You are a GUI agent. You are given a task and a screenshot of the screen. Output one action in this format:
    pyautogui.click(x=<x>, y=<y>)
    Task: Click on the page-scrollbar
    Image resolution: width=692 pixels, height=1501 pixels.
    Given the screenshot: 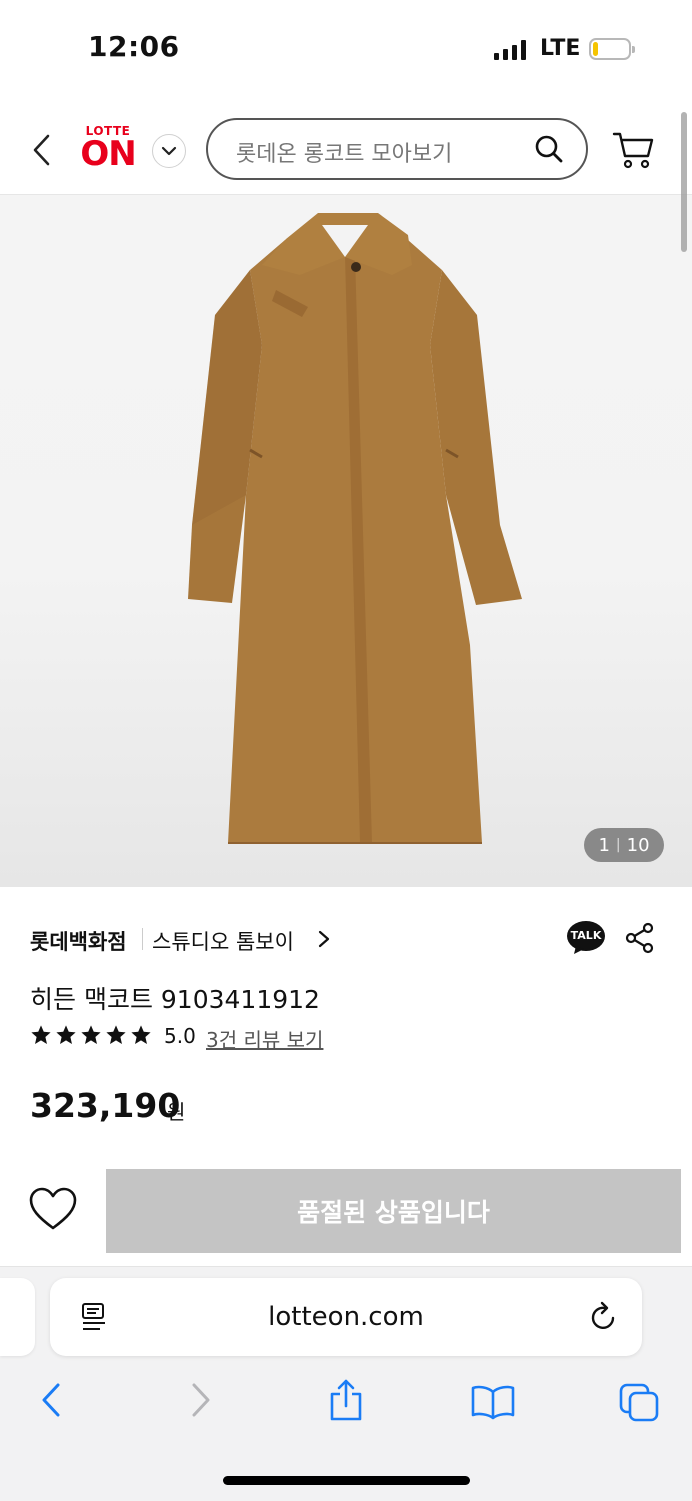 What is the action you would take?
    pyautogui.click(x=684, y=182)
    